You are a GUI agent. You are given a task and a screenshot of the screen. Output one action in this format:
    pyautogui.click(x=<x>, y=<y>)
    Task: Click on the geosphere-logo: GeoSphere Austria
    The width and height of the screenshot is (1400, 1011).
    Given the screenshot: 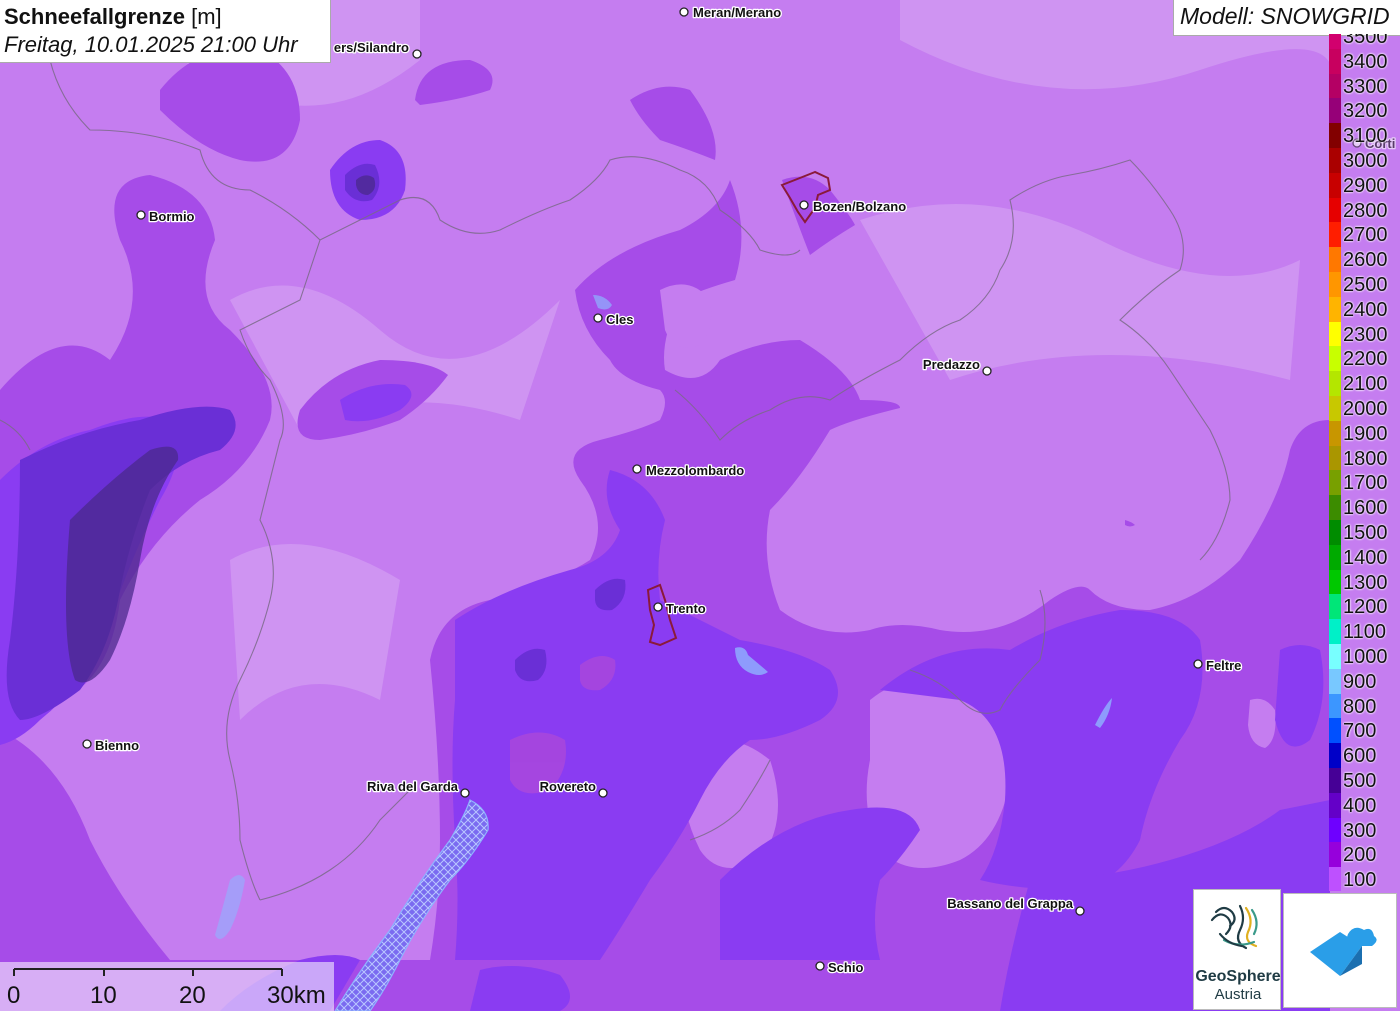 What is the action you would take?
    pyautogui.click(x=1237, y=949)
    